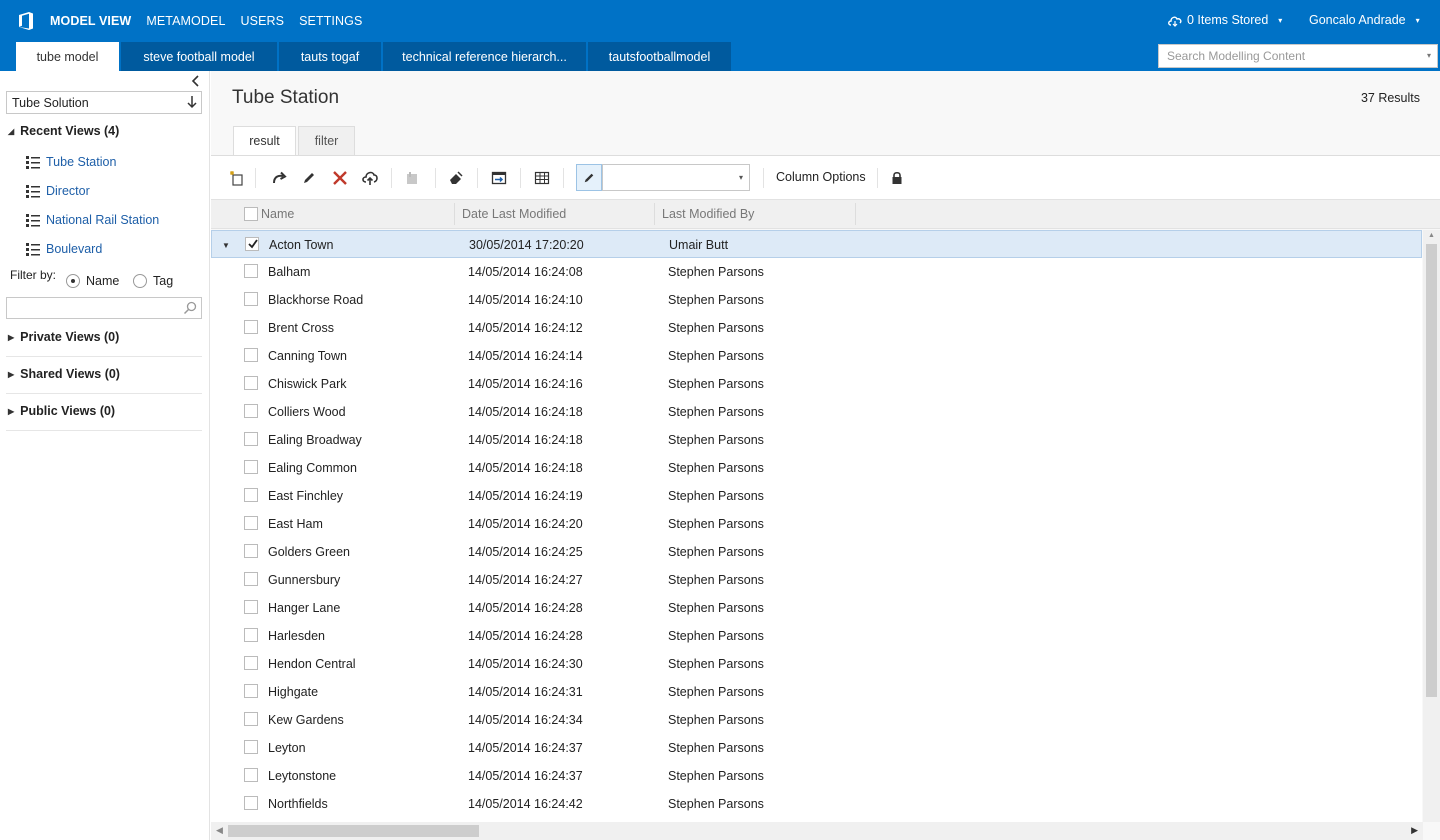 The image size is (1440, 840). I want to click on clear-button, so click(456, 178).